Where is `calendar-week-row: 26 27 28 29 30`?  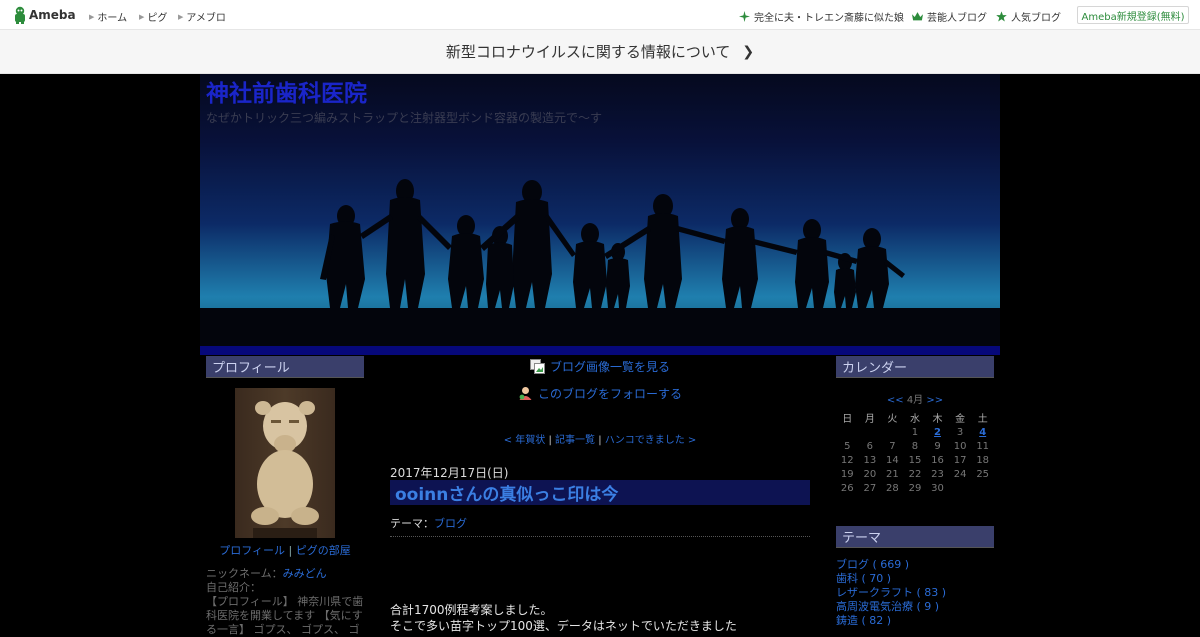
calendar-week-row: 26 27 28 29 30 is located at coordinates (915, 488).